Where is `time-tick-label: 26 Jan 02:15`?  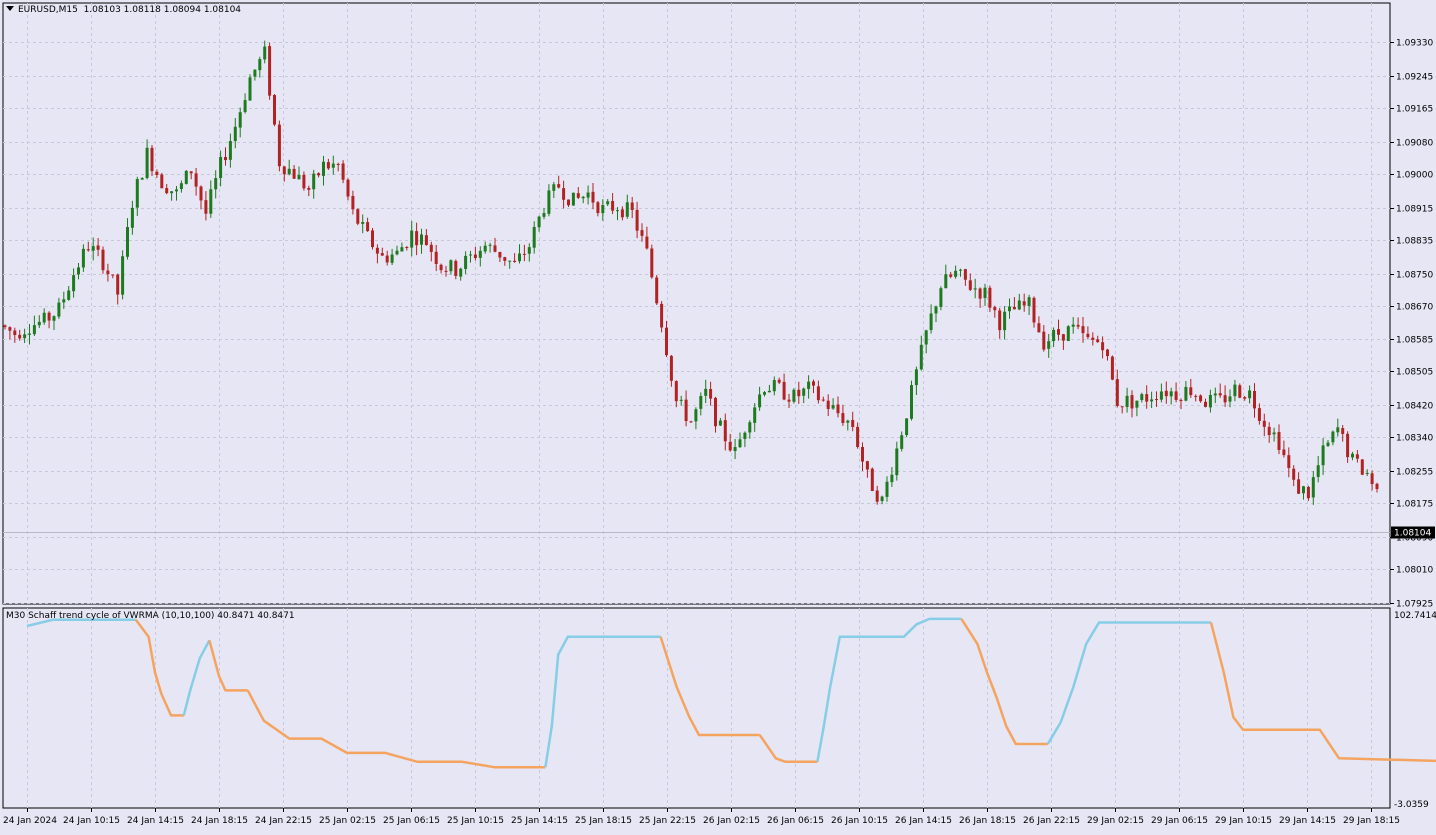 time-tick-label: 26 Jan 02:15 is located at coordinates (731, 821).